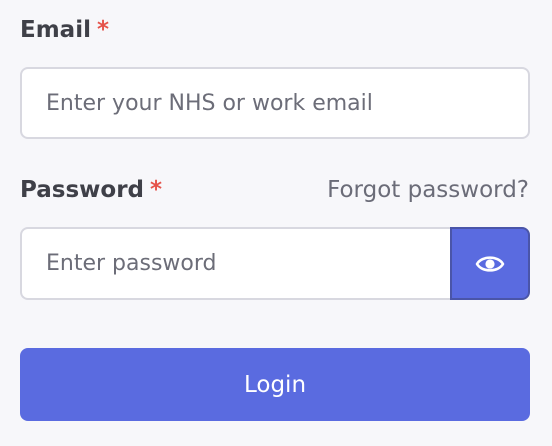  Describe the element at coordinates (236, 263) in the screenshot. I see `password-field` at that location.